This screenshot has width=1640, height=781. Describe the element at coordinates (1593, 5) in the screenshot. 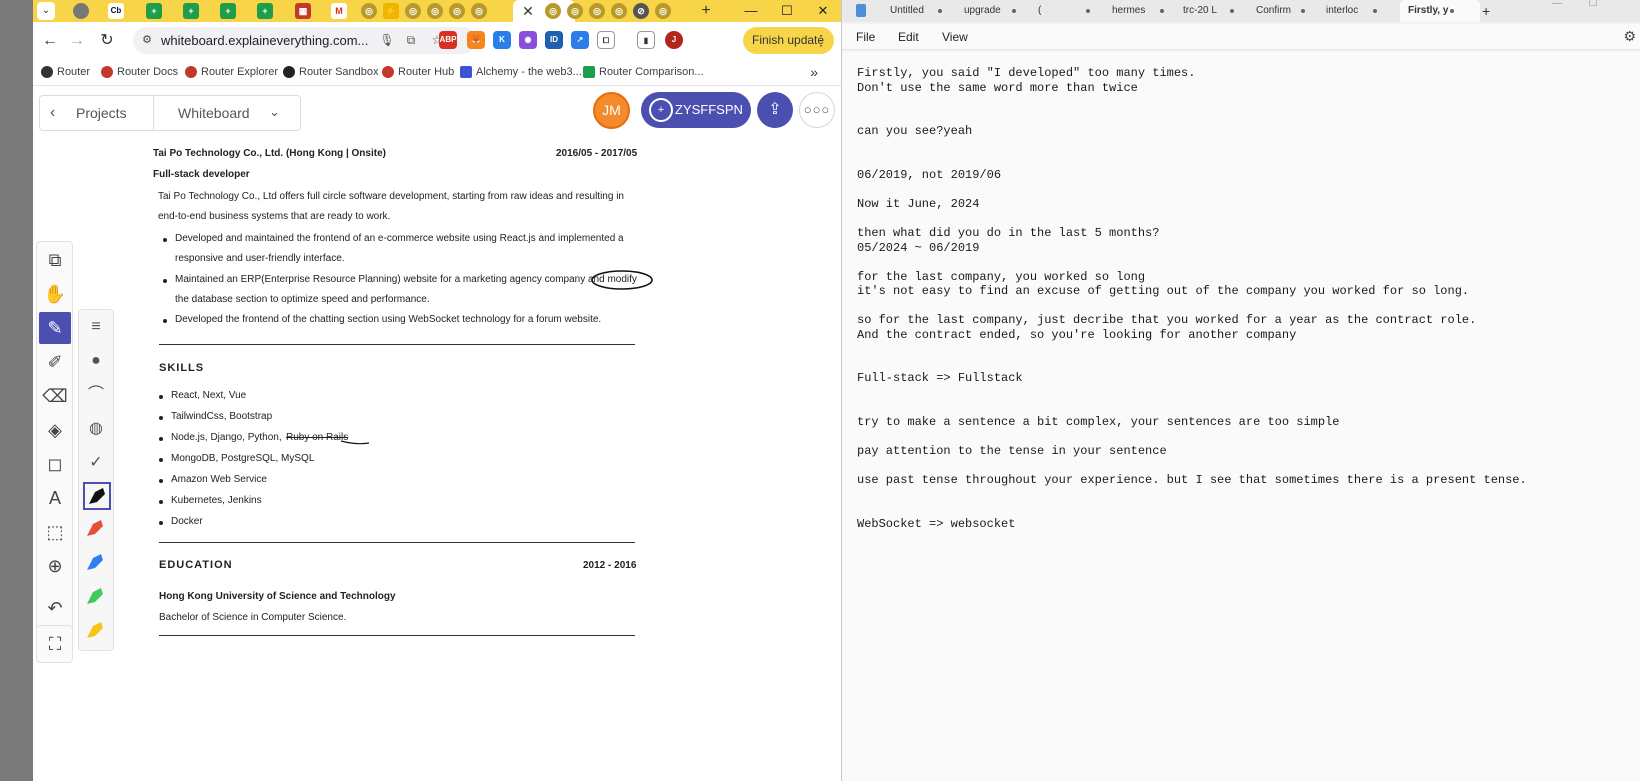

I see `notepad-maximize-button: ☐` at that location.